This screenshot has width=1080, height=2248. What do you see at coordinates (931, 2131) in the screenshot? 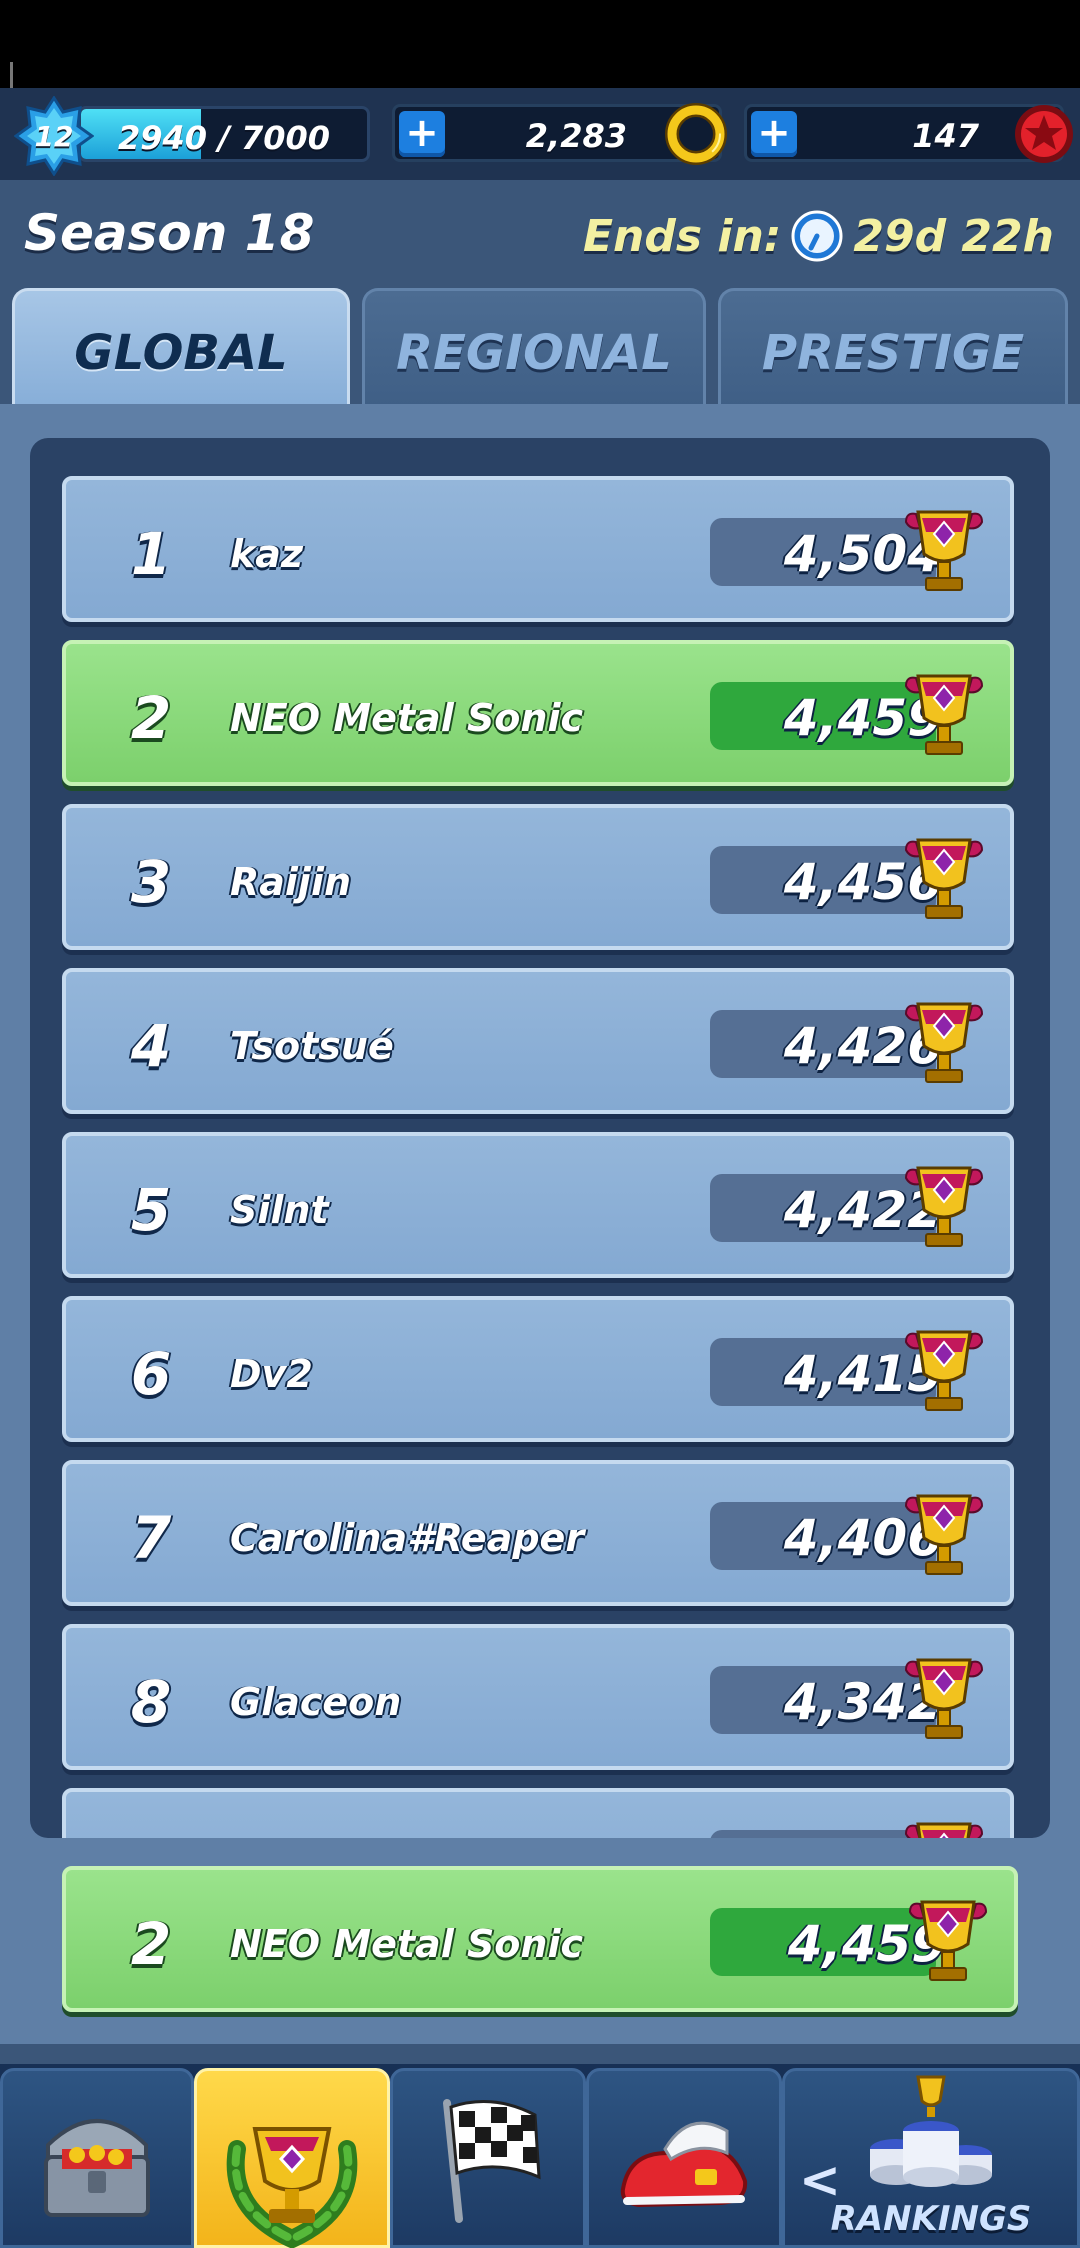
I see `podium-icon` at bounding box center [931, 2131].